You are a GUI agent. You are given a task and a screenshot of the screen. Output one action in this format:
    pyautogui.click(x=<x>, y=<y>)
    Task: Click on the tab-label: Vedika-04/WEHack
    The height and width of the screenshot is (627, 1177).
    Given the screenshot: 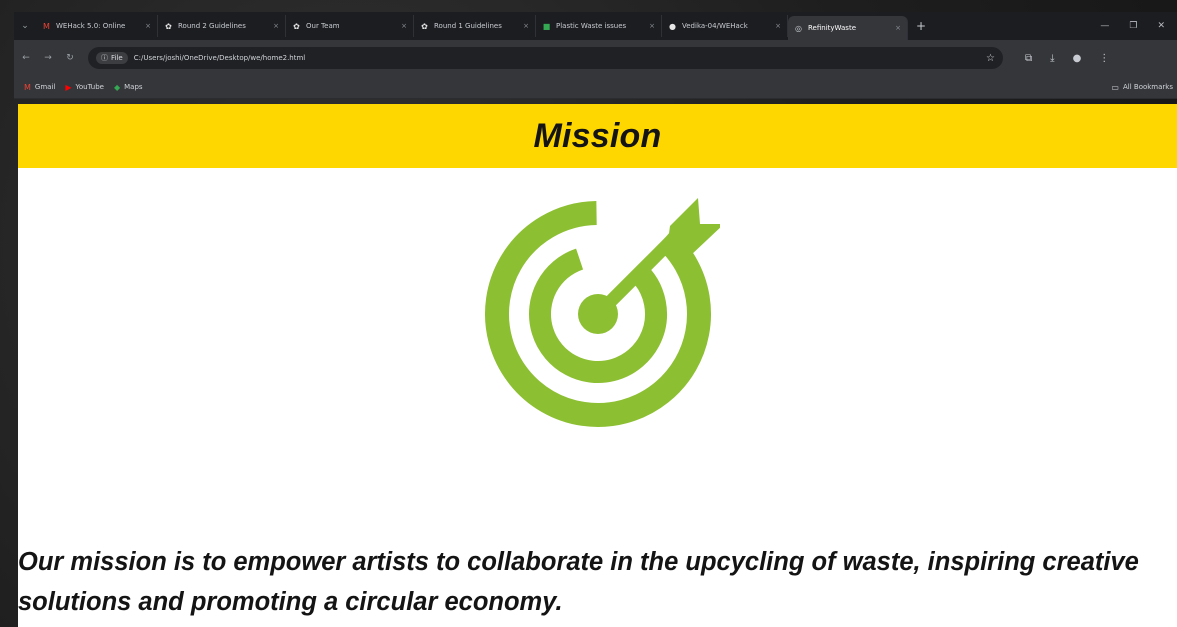 What is the action you would take?
    pyautogui.click(x=715, y=26)
    